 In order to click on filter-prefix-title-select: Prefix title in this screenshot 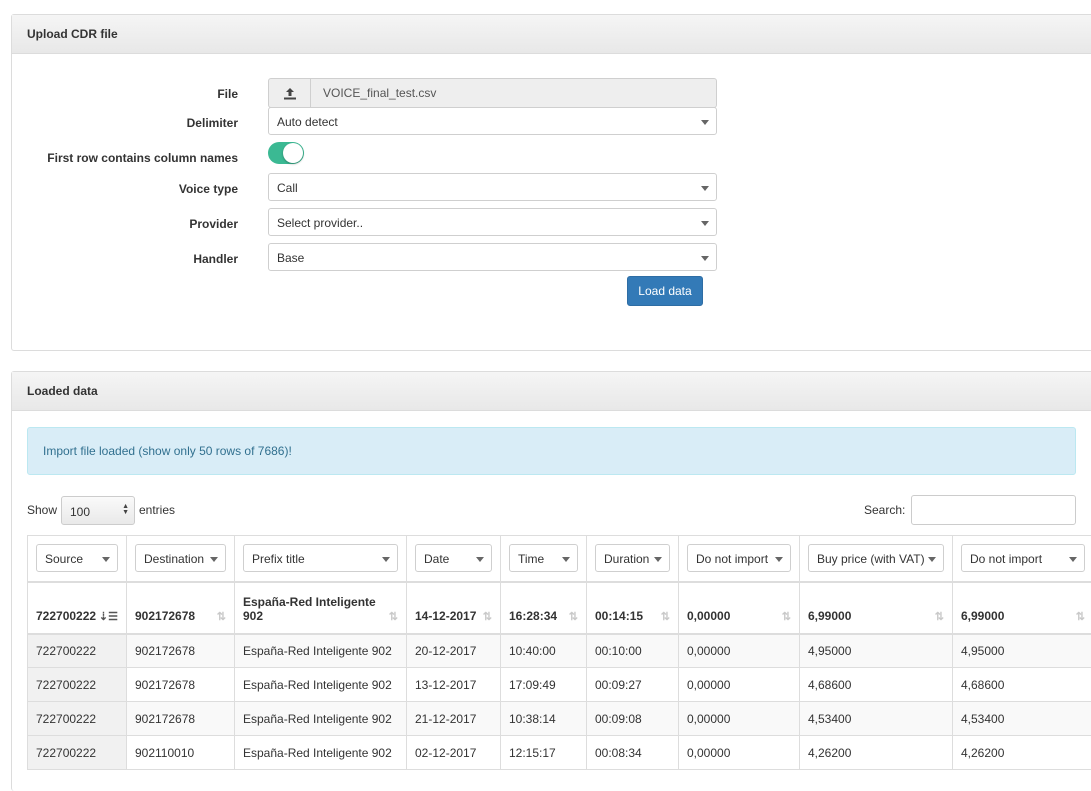, I will do `click(320, 558)`.